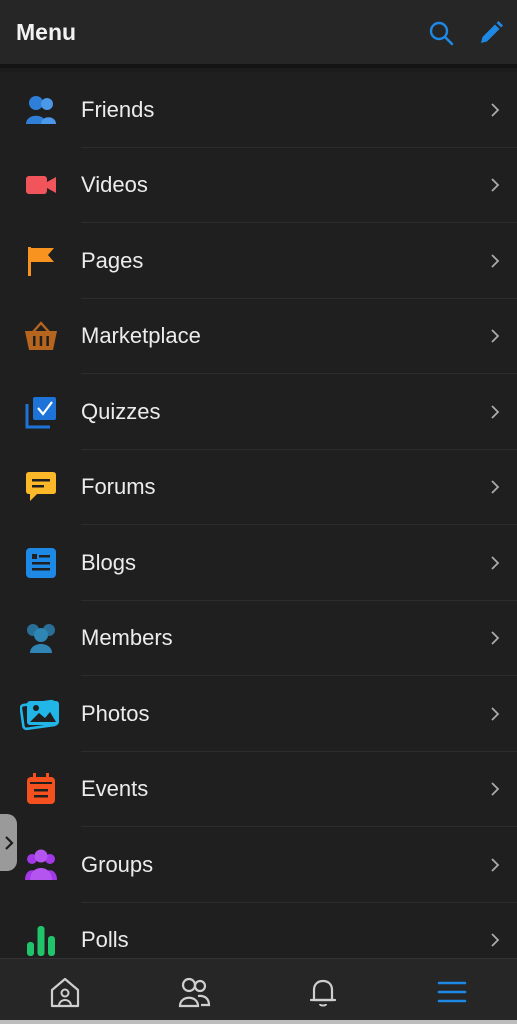 The image size is (517, 1024). I want to click on calendar-icon, so click(41, 789).